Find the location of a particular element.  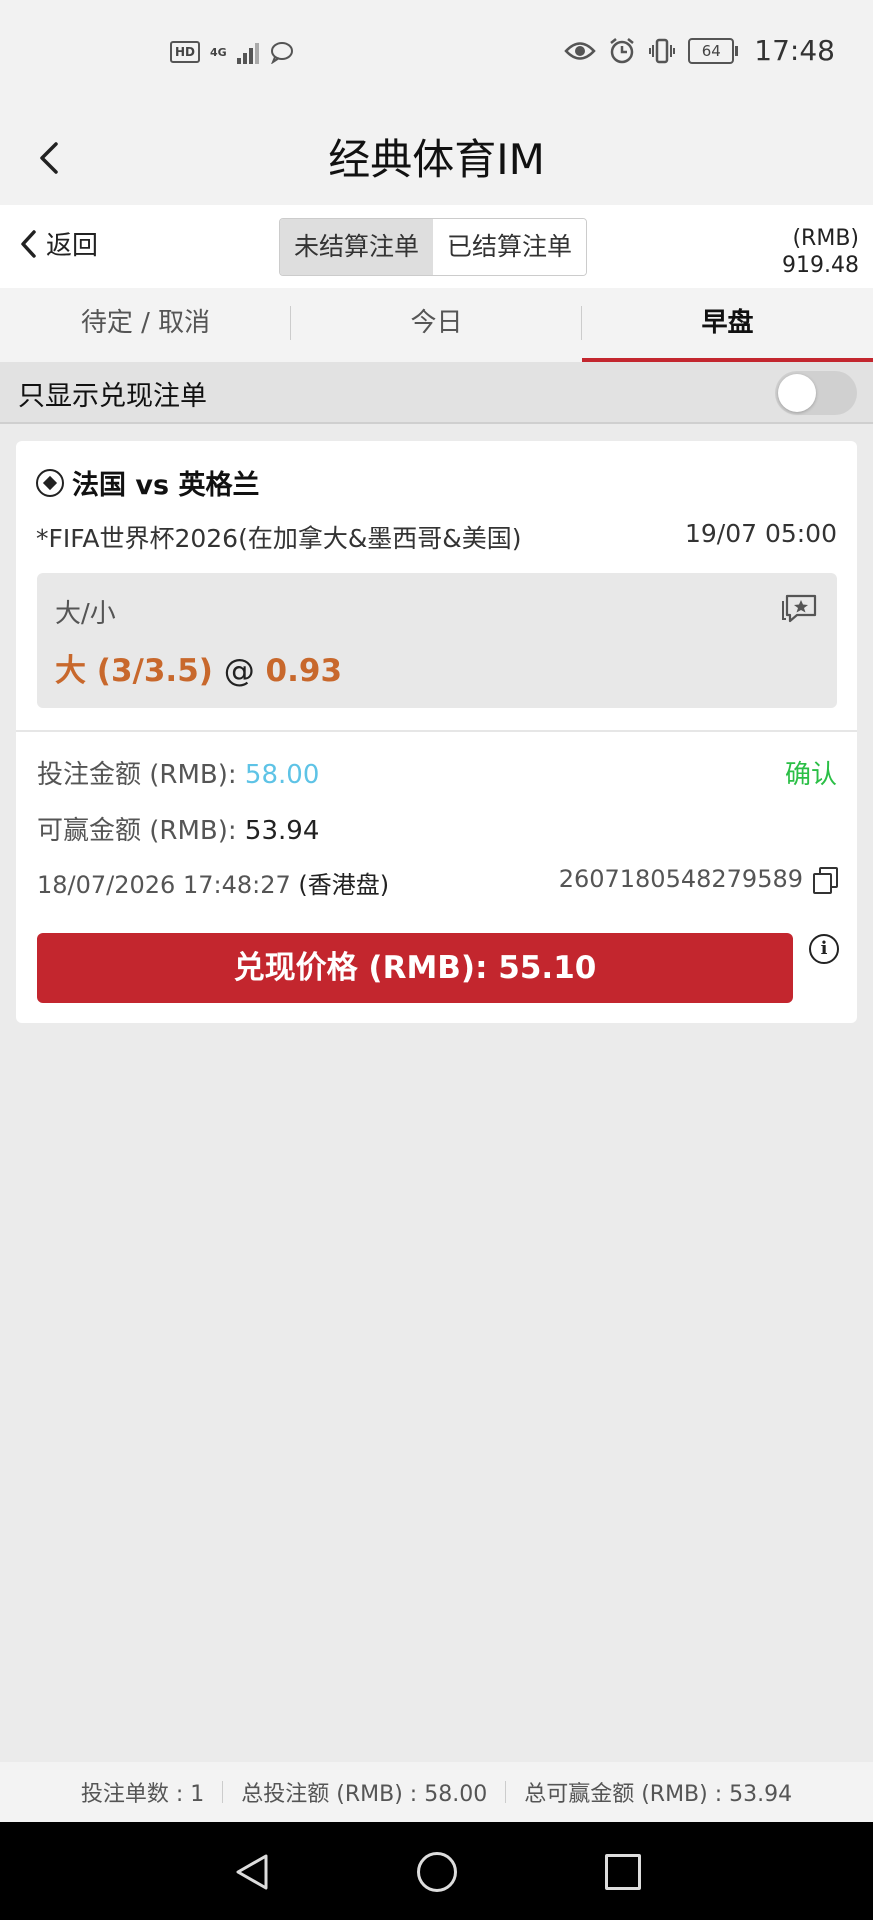

tab-today: 今日 is located at coordinates (436, 325).